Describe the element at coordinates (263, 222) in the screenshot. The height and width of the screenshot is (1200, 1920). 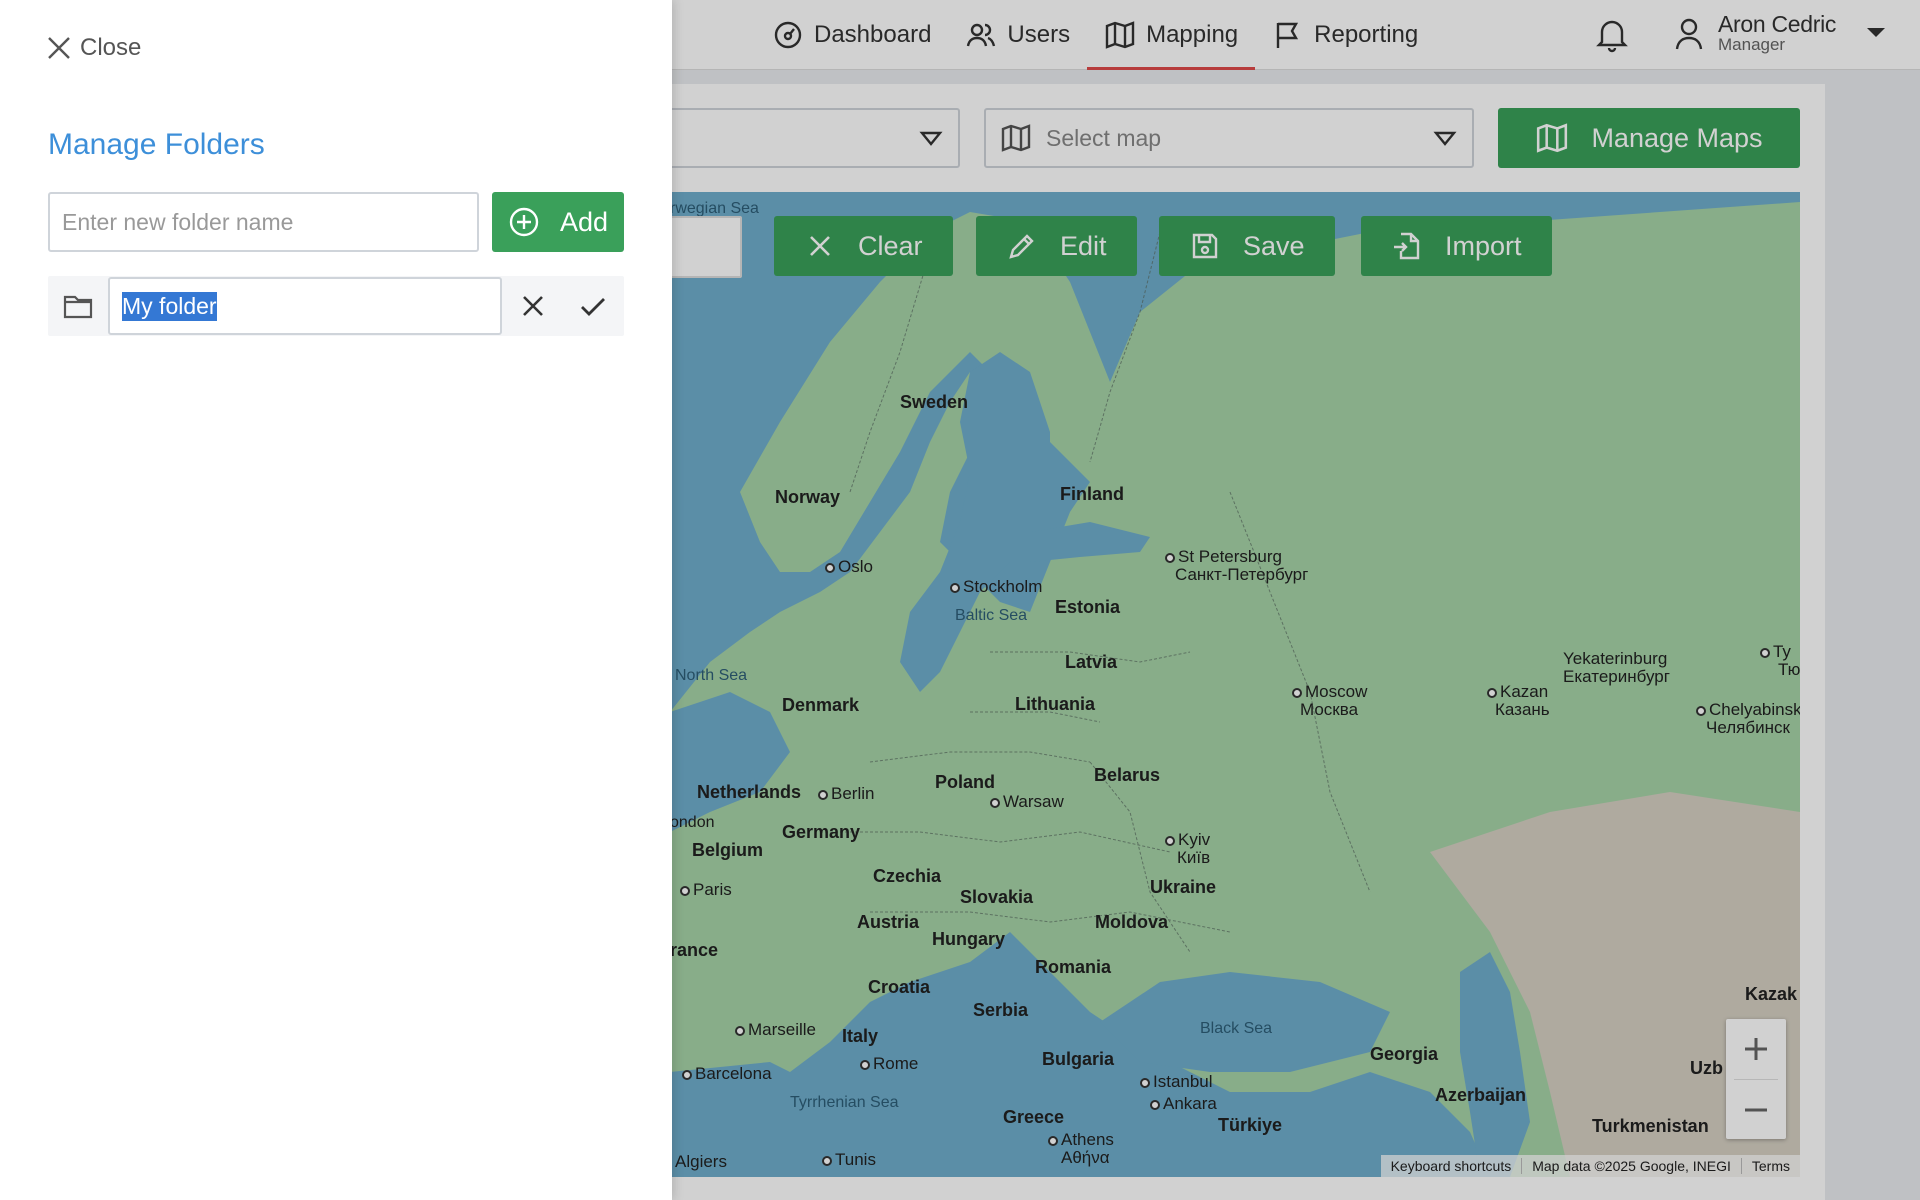
I see `new-folder-name-input` at that location.